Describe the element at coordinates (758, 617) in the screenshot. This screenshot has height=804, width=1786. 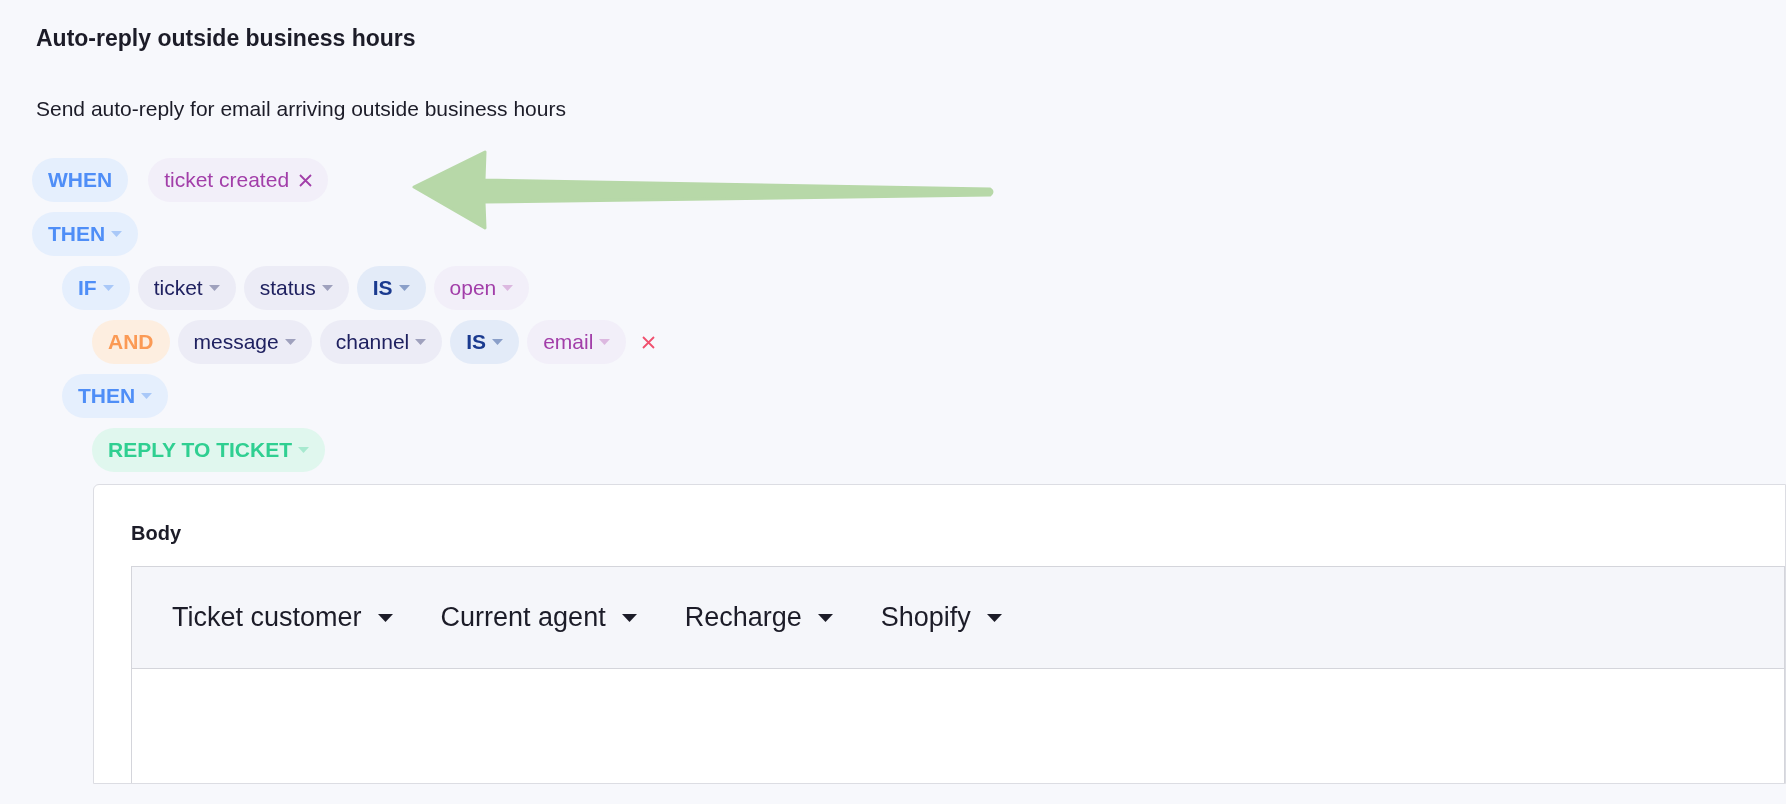
I see `variable-menu: Recharge` at that location.